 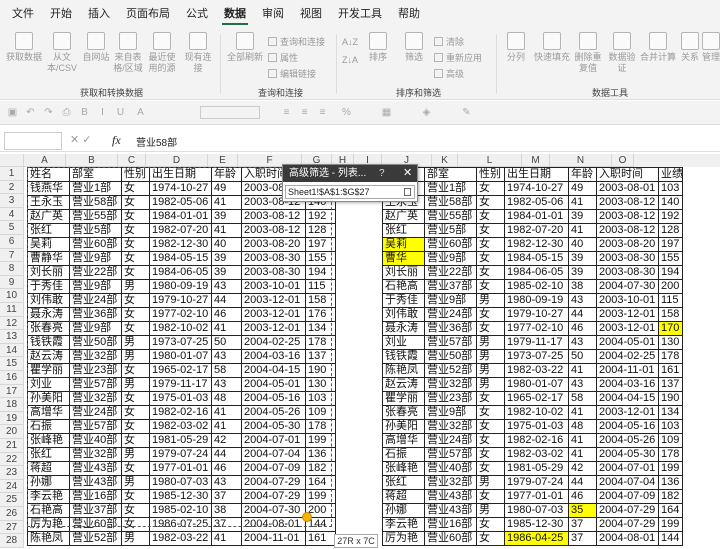 What do you see at coordinates (95, 496) in the screenshot?
I see `table-cell: 营业16部` at bounding box center [95, 496].